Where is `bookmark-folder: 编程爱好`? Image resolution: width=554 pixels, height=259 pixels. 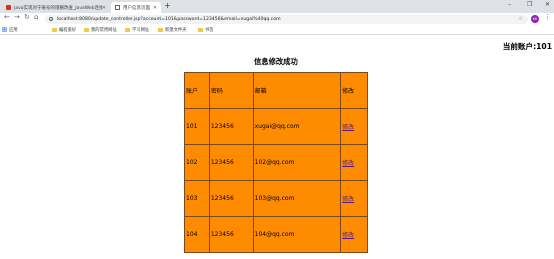
bookmark-folder: 编程爱好 is located at coordinates (64, 30).